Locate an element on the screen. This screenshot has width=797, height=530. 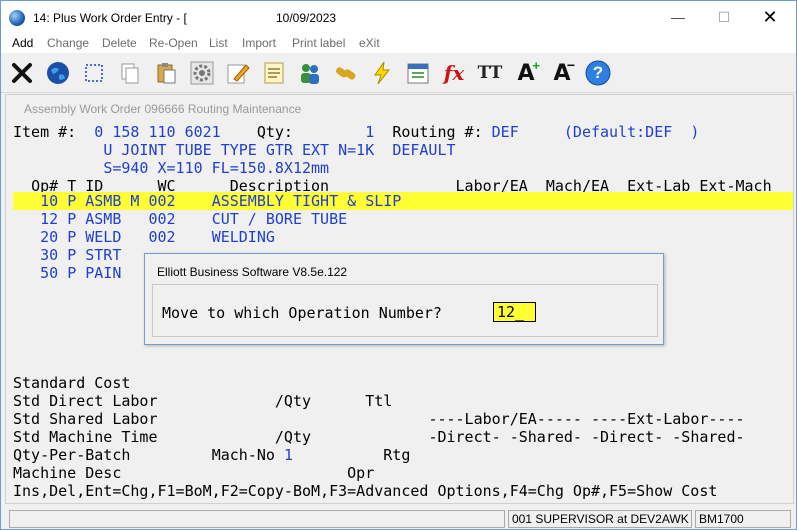
minus-icon: − is located at coordinates (570, 65).